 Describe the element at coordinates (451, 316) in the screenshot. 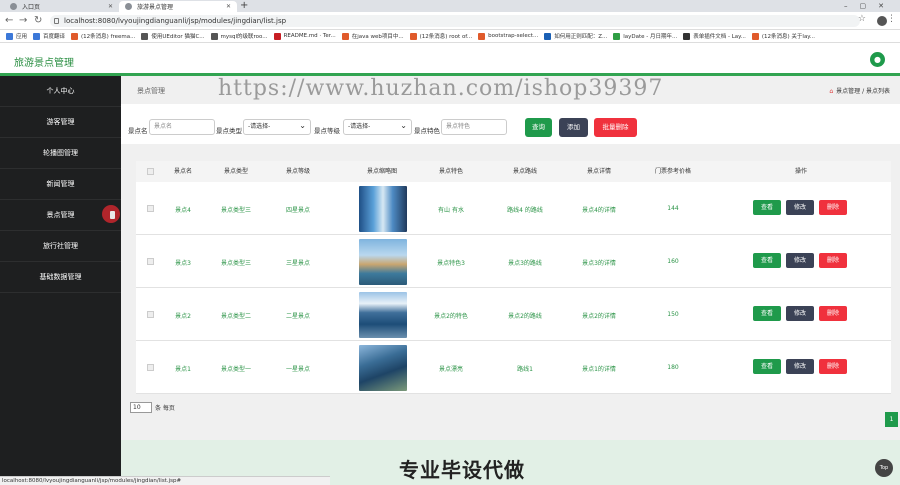

I see `cell-feature: 景点2的特色` at that location.